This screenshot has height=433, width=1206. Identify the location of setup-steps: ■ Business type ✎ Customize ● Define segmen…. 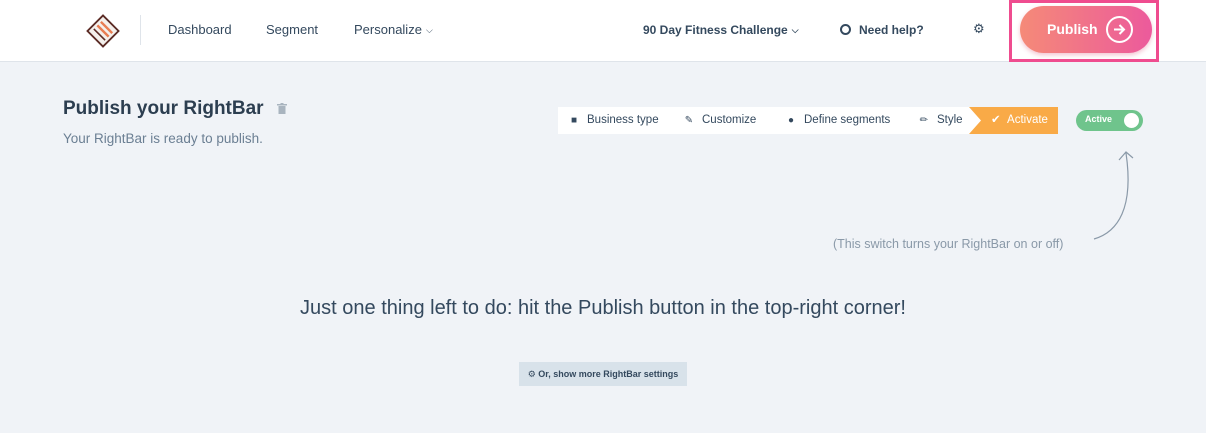
(808, 120).